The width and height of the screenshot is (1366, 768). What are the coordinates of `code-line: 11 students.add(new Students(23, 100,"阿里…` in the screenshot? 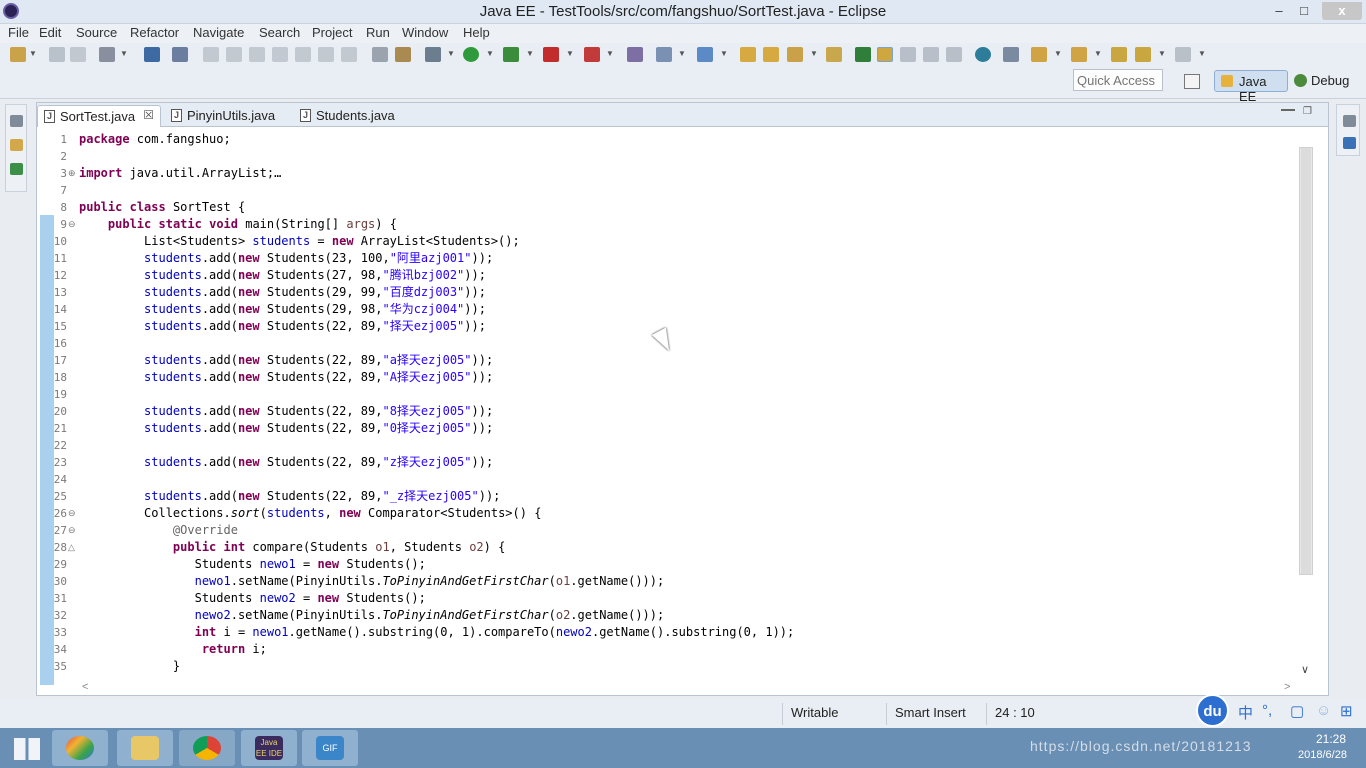 It's located at (662, 258).